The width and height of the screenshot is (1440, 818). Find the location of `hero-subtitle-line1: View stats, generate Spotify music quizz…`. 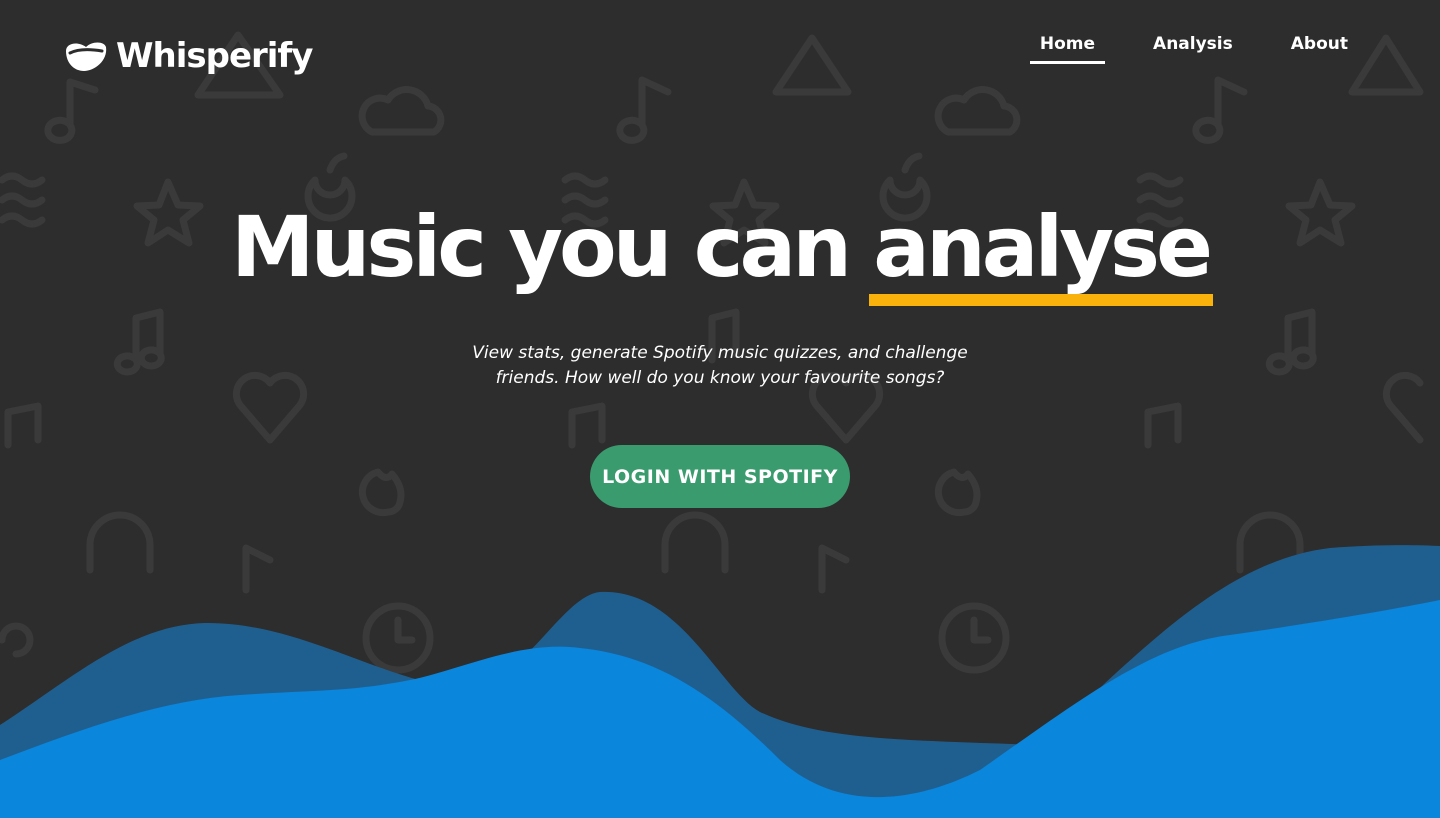

hero-subtitle-line1: View stats, generate Spotify music quizz… is located at coordinates (720, 353).